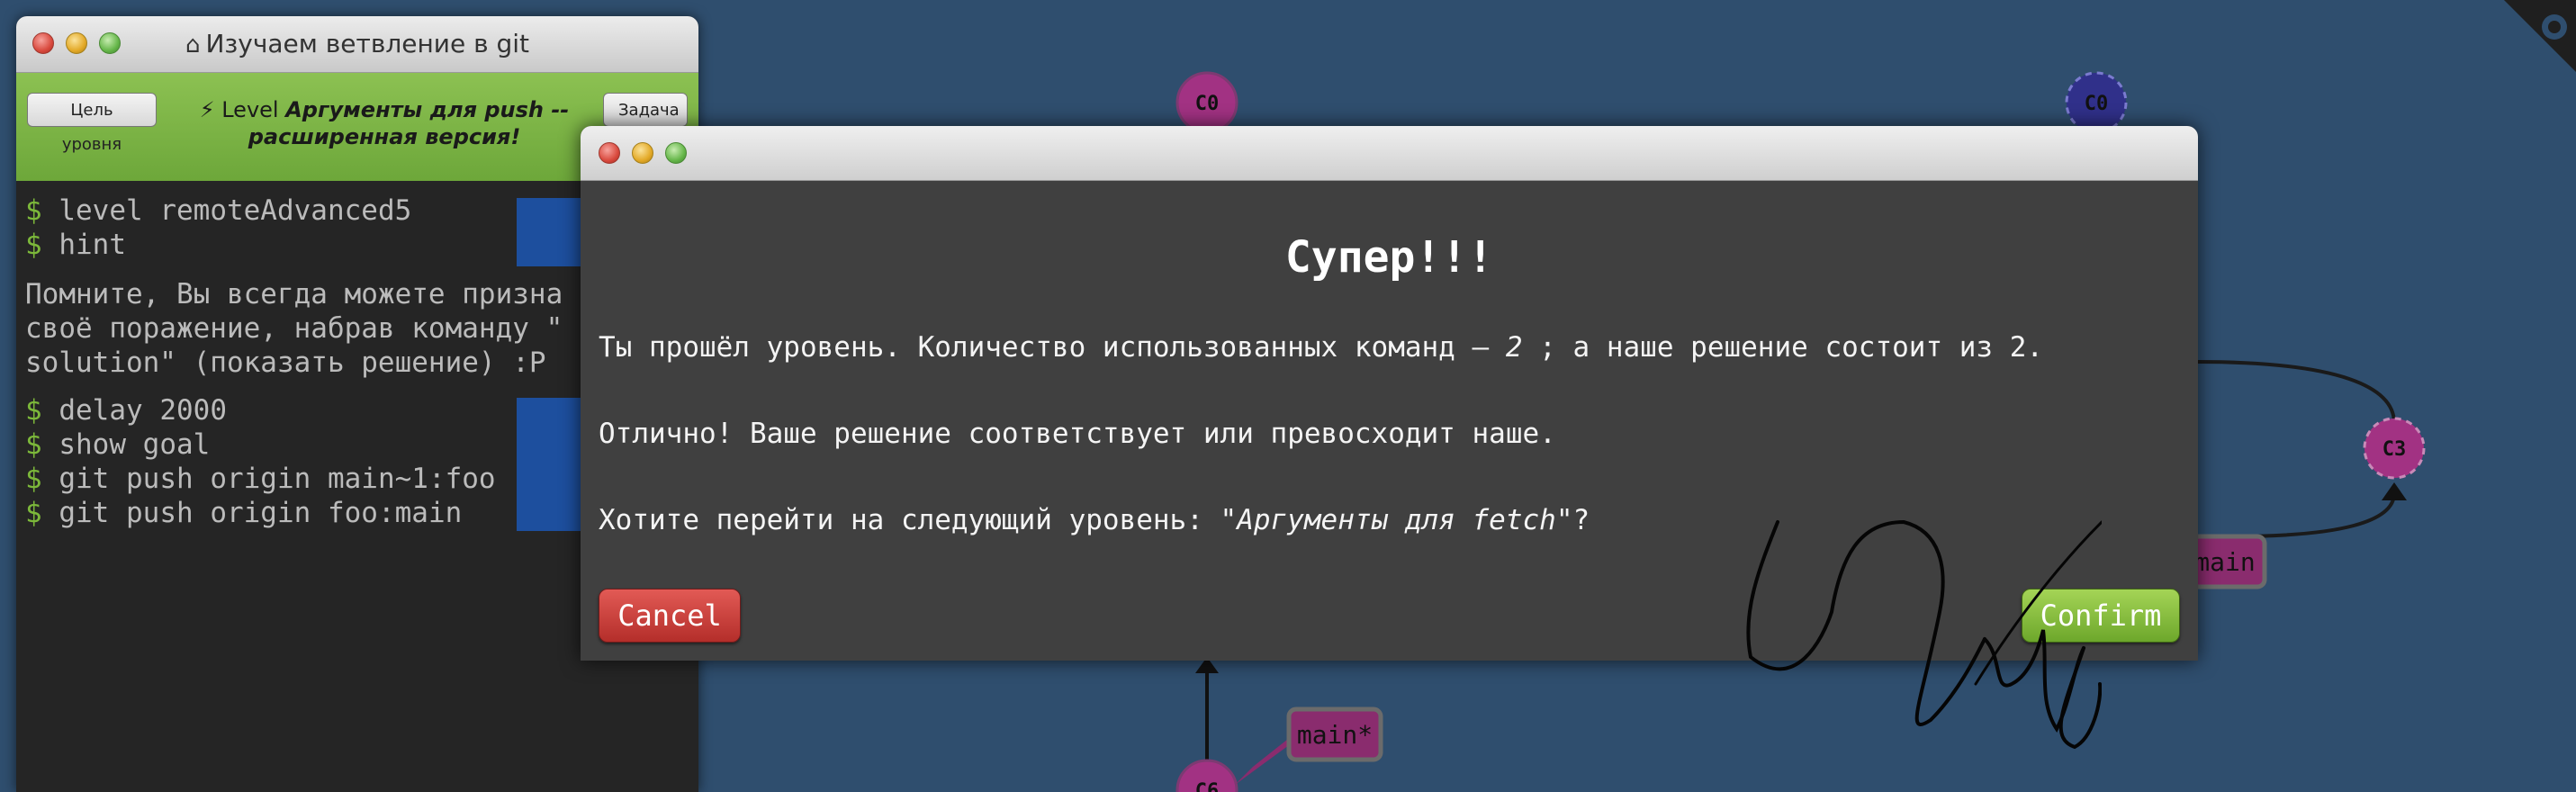 This screenshot has width=2576, height=792. What do you see at coordinates (193, 45) in the screenshot?
I see `home-icon: ⌂` at bounding box center [193, 45].